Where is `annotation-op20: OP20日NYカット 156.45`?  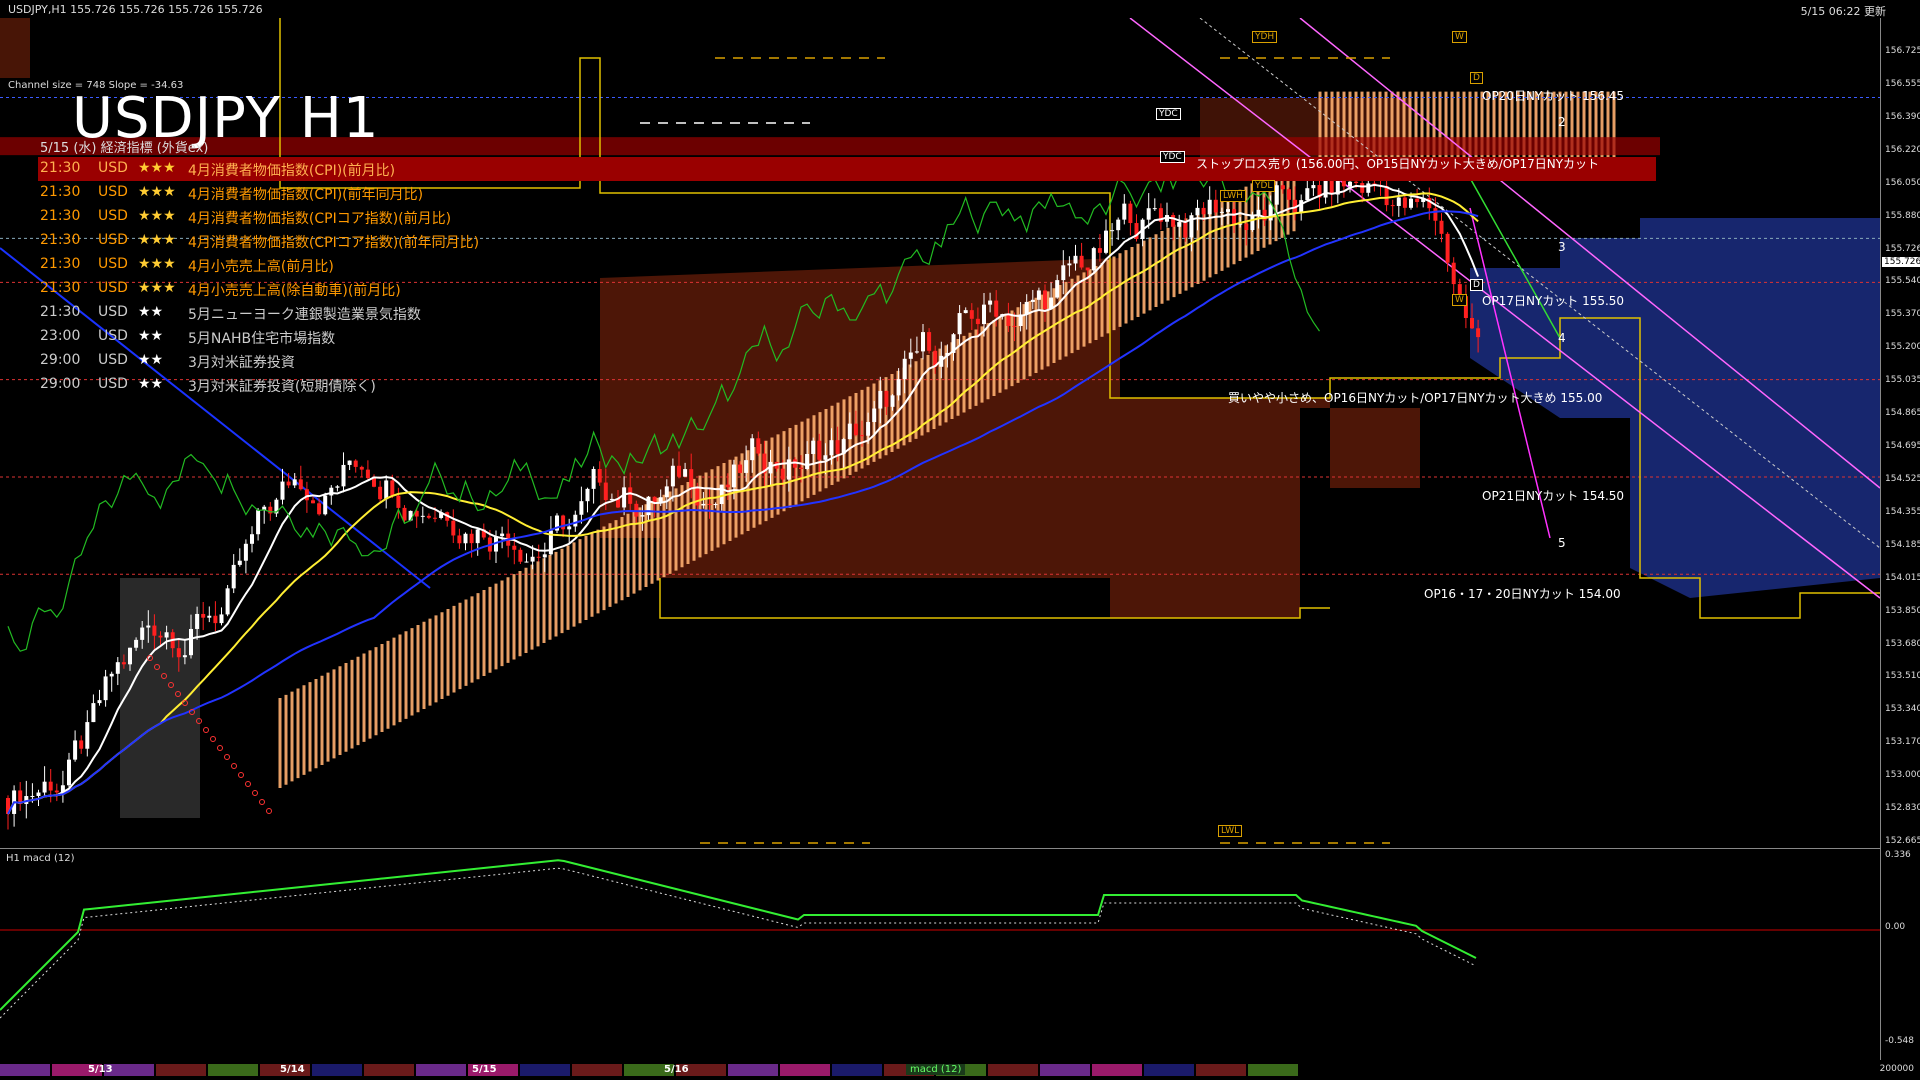
annotation-op20: OP20日NYカット 156.45 is located at coordinates (1553, 96).